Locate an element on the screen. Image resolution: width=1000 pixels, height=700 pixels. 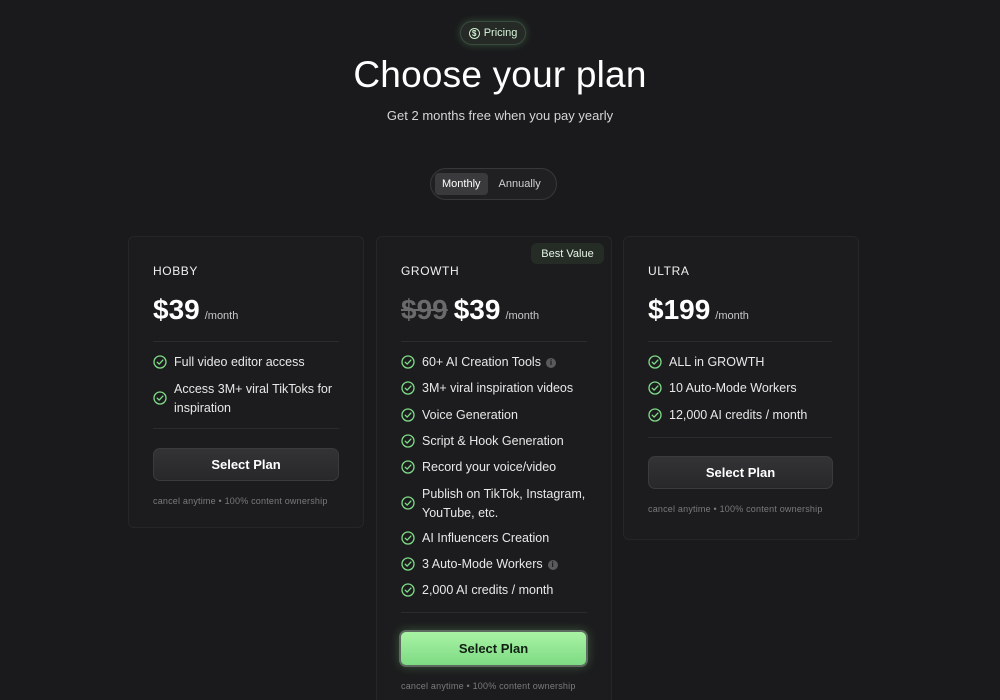
feature-item: AI Influencers Creation is located at coordinates (494, 538).